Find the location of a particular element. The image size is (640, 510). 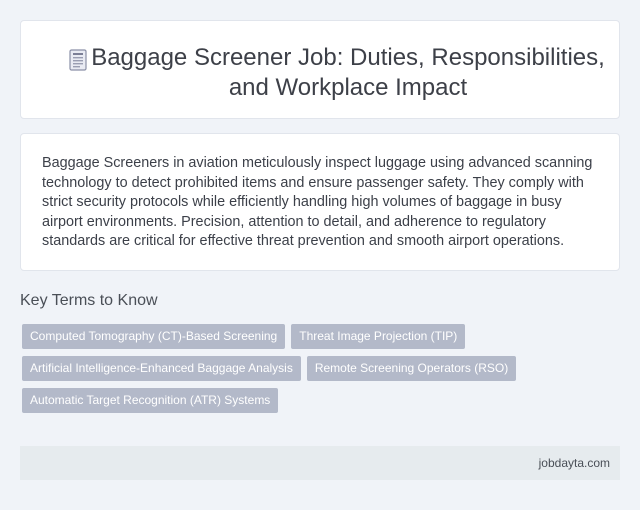

source-link: jobdayta.com is located at coordinates (574, 463).